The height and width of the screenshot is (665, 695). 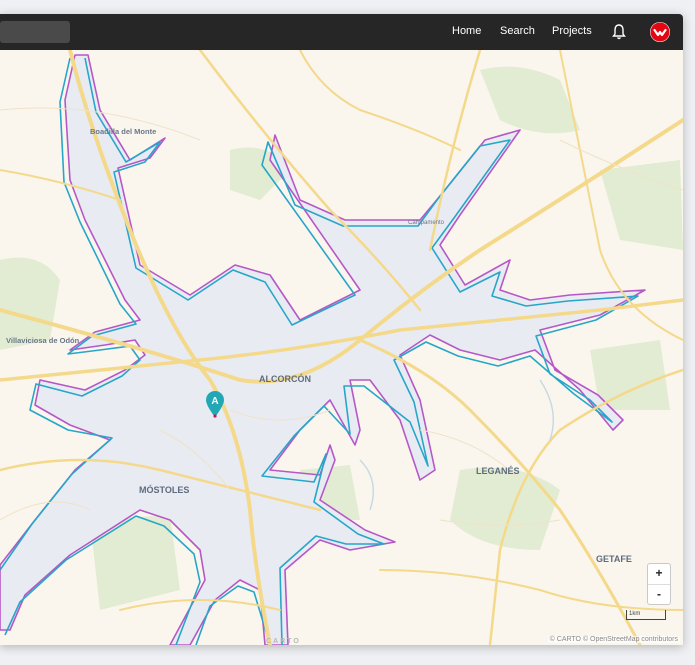 I want to click on zoom-control: + -, so click(x=659, y=584).